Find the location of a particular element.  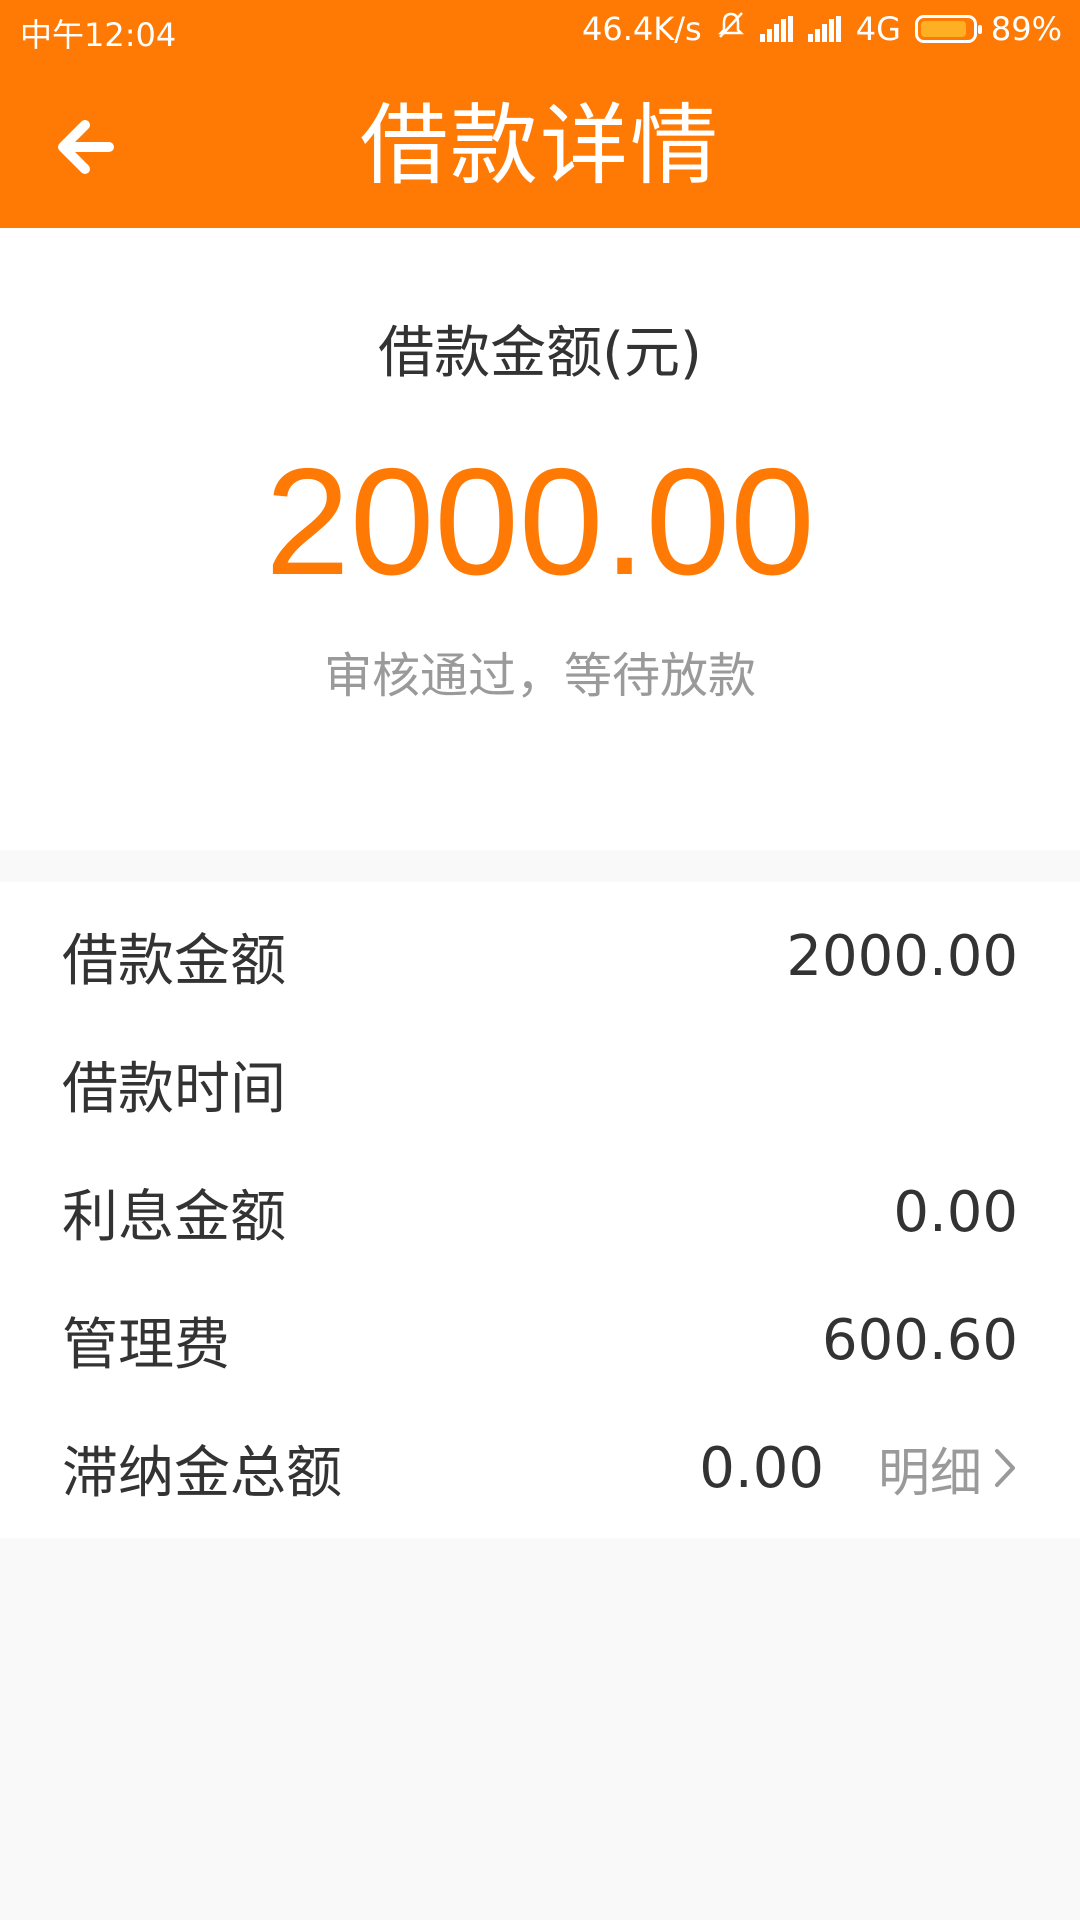

app-header: 中午12:04 46.4K/s 4G 89% 借款详情 is located at coordinates (540, 114).